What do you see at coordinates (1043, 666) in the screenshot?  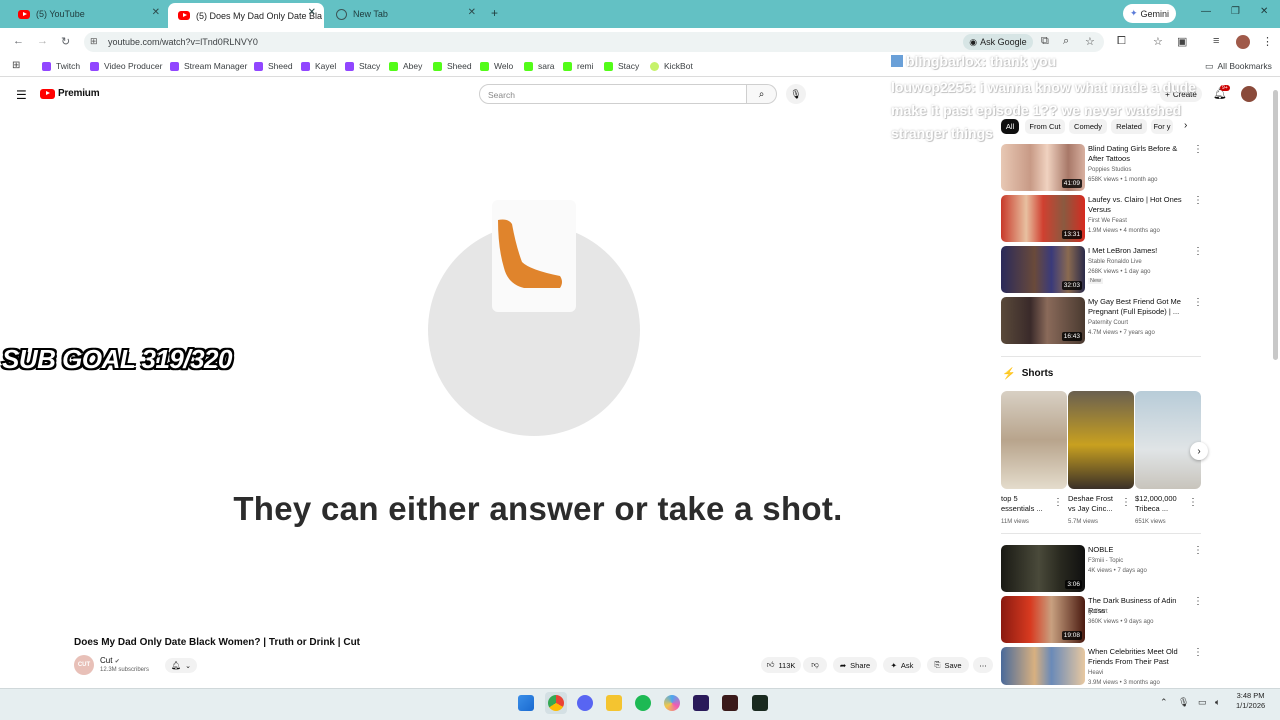 I see `video-thumbnail` at bounding box center [1043, 666].